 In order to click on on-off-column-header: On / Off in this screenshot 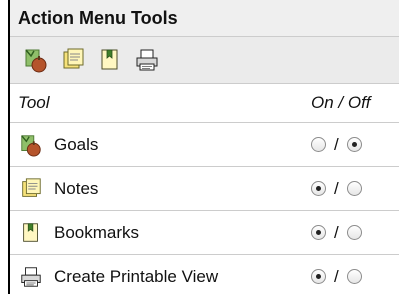, I will do `click(341, 102)`.